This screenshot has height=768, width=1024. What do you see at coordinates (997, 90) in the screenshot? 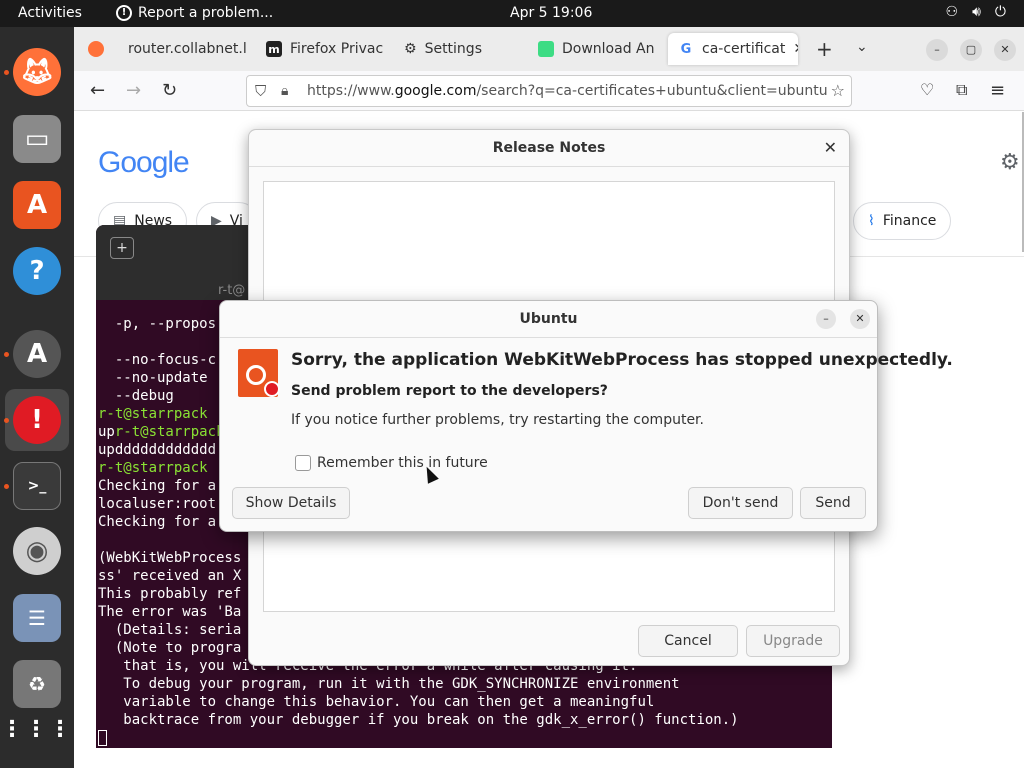
I see `menu-icon: ≡` at bounding box center [997, 90].